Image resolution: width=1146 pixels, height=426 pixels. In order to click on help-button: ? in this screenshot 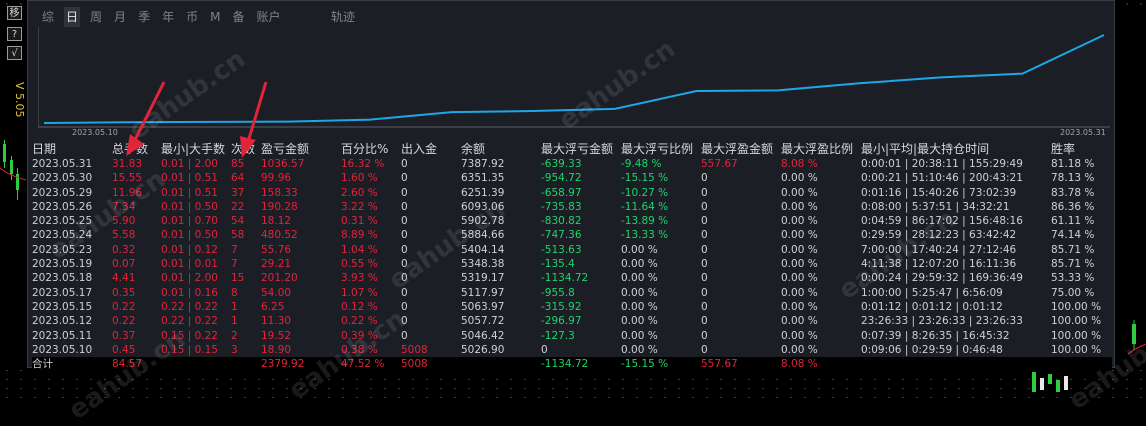, I will do `click(14, 34)`.